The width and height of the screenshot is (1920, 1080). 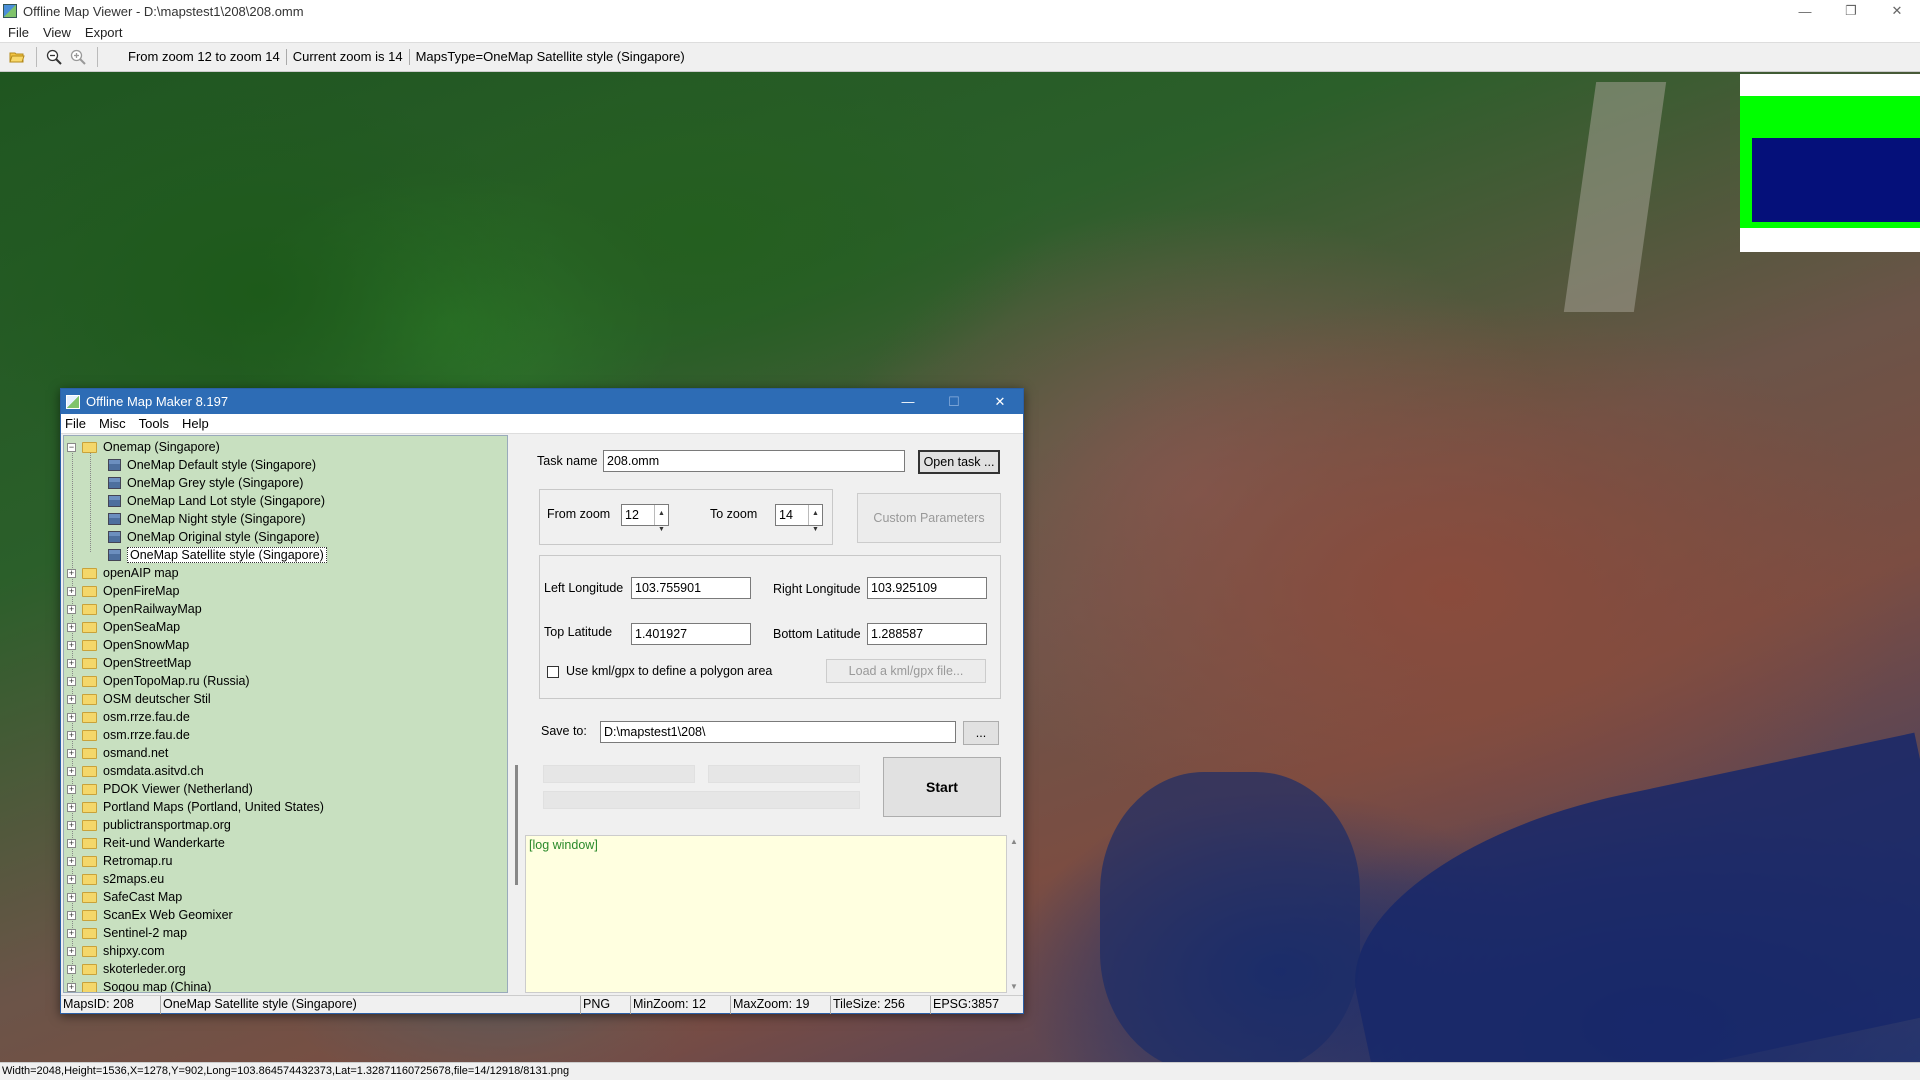 I want to click on left-longitude-input: 103.755901, so click(x=691, y=588).